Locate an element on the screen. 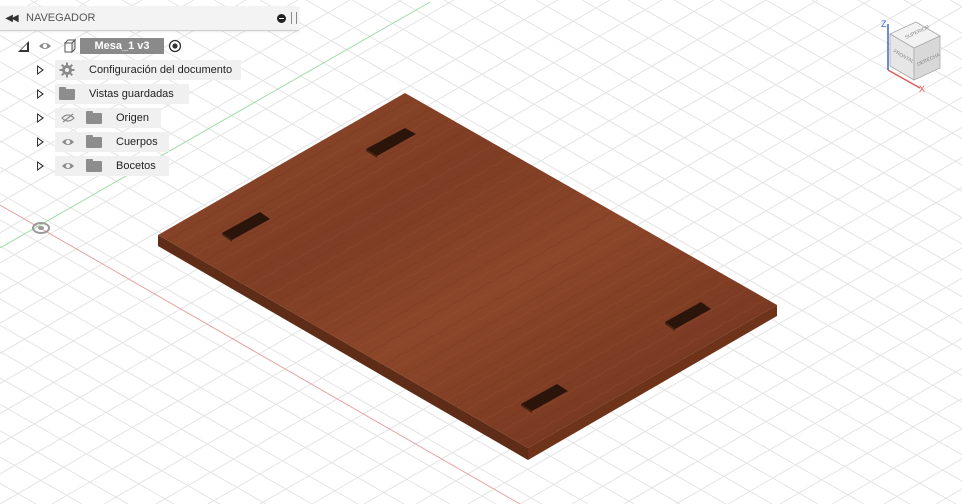  z-axis-label: Z is located at coordinates (884, 24).